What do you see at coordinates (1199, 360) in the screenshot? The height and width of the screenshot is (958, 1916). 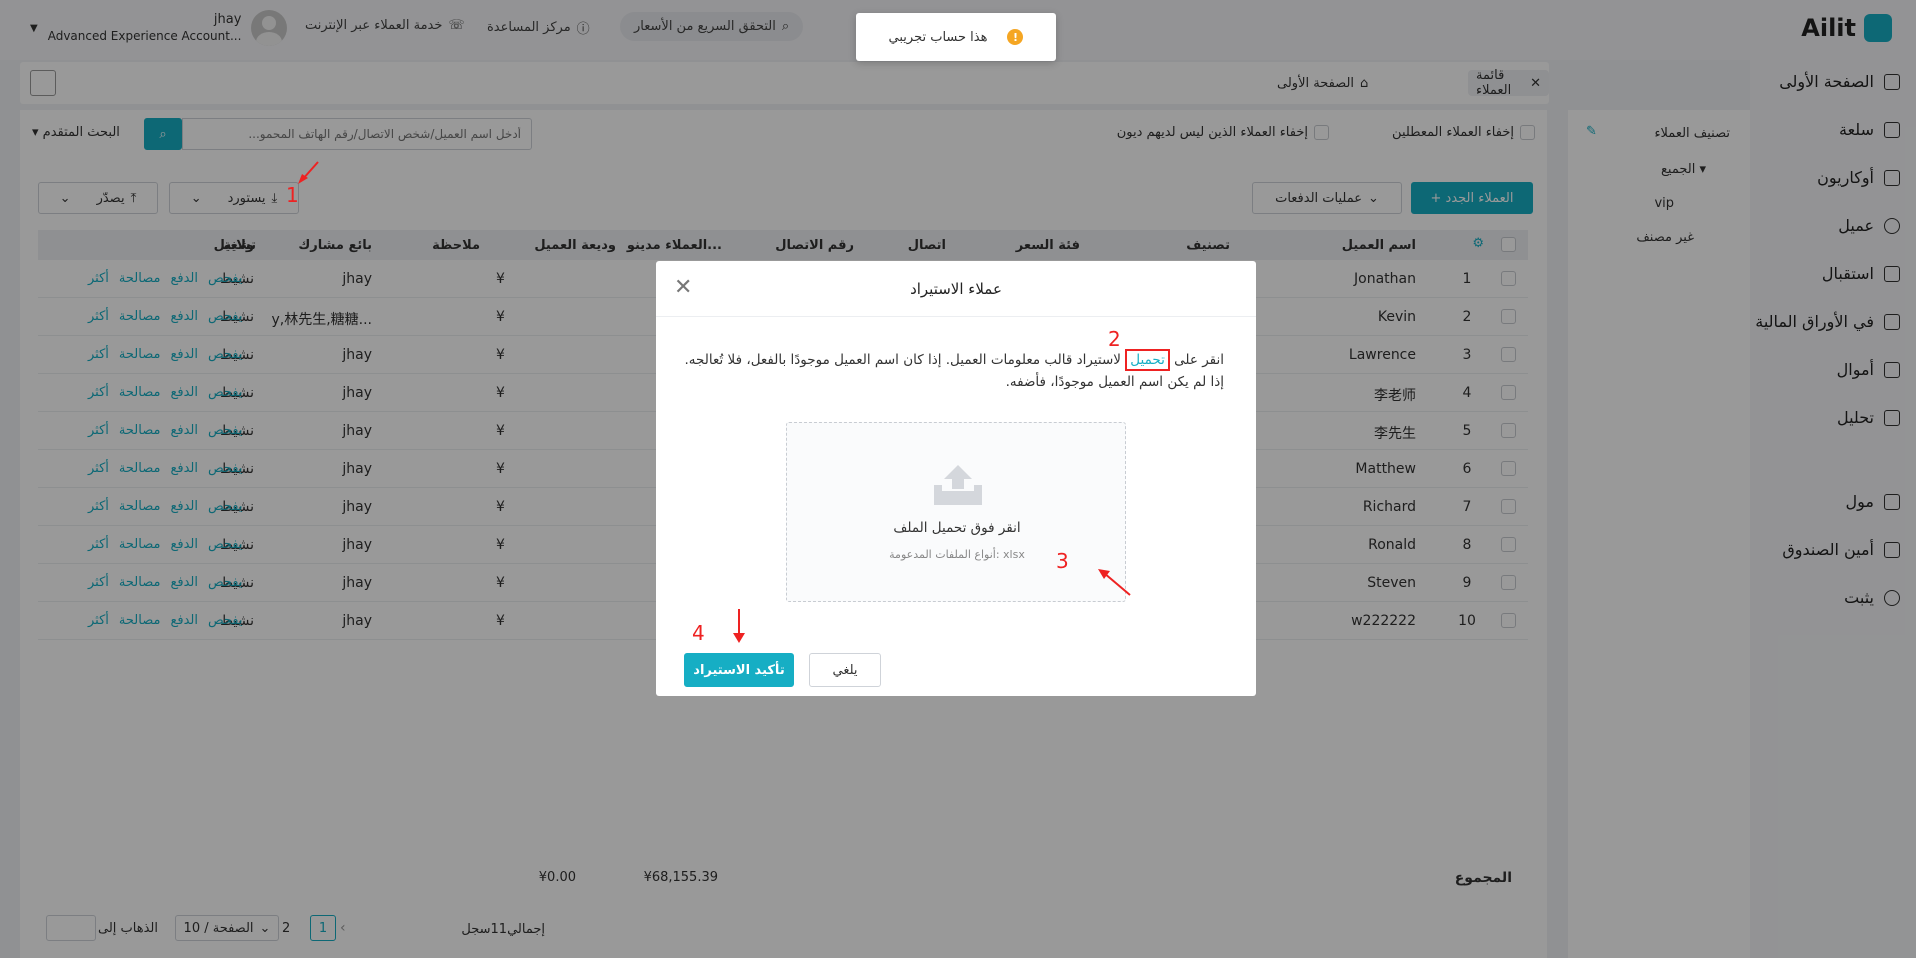 I see `instr-before: انقر على` at bounding box center [1199, 360].